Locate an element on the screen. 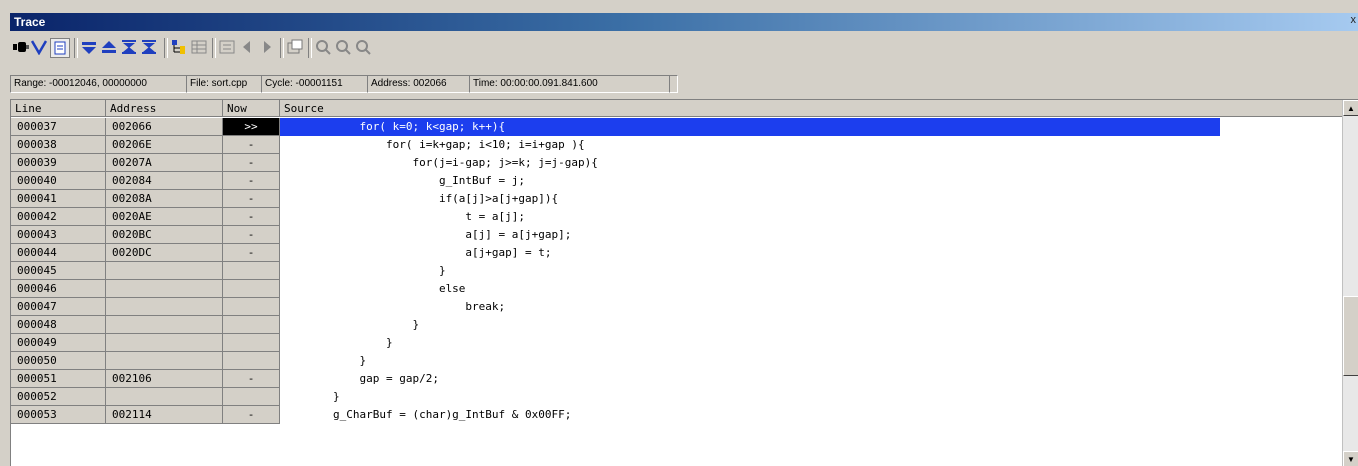 The width and height of the screenshot is (1358, 466). table-row: 000051 002106- gap = gap/2; is located at coordinates (677, 379).